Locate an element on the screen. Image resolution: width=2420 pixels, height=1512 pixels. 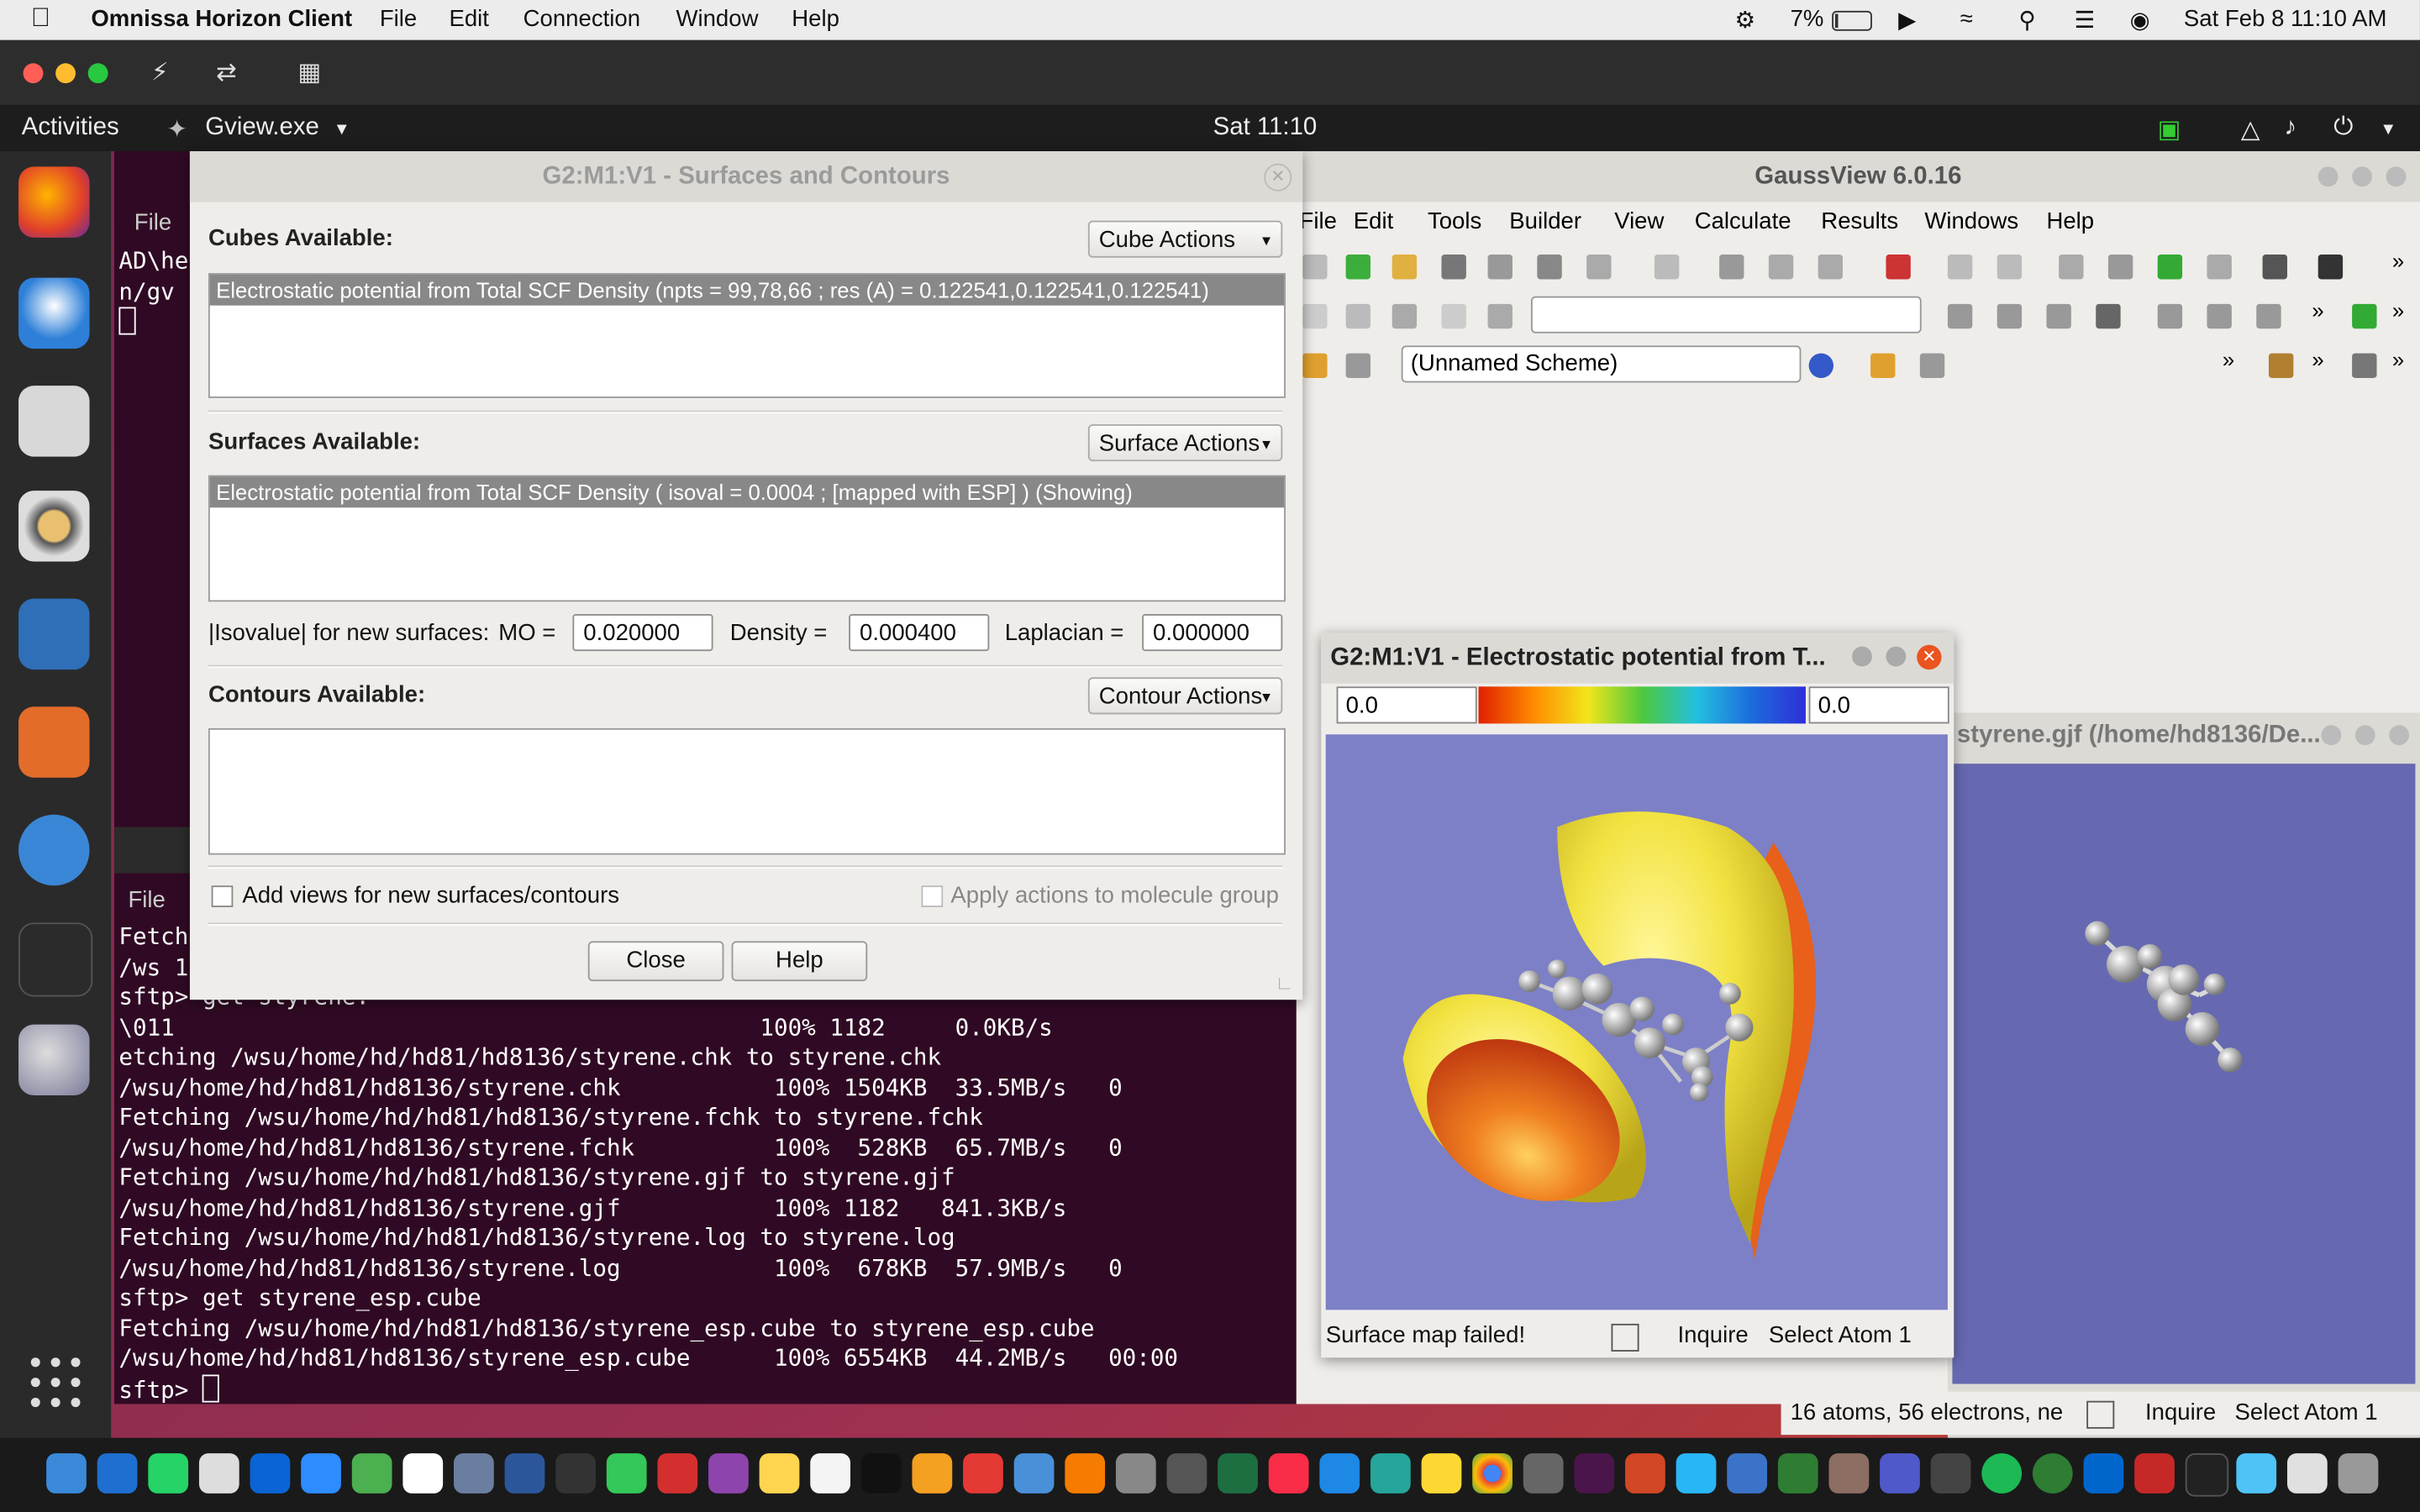
battery-icon is located at coordinates (1852, 20).